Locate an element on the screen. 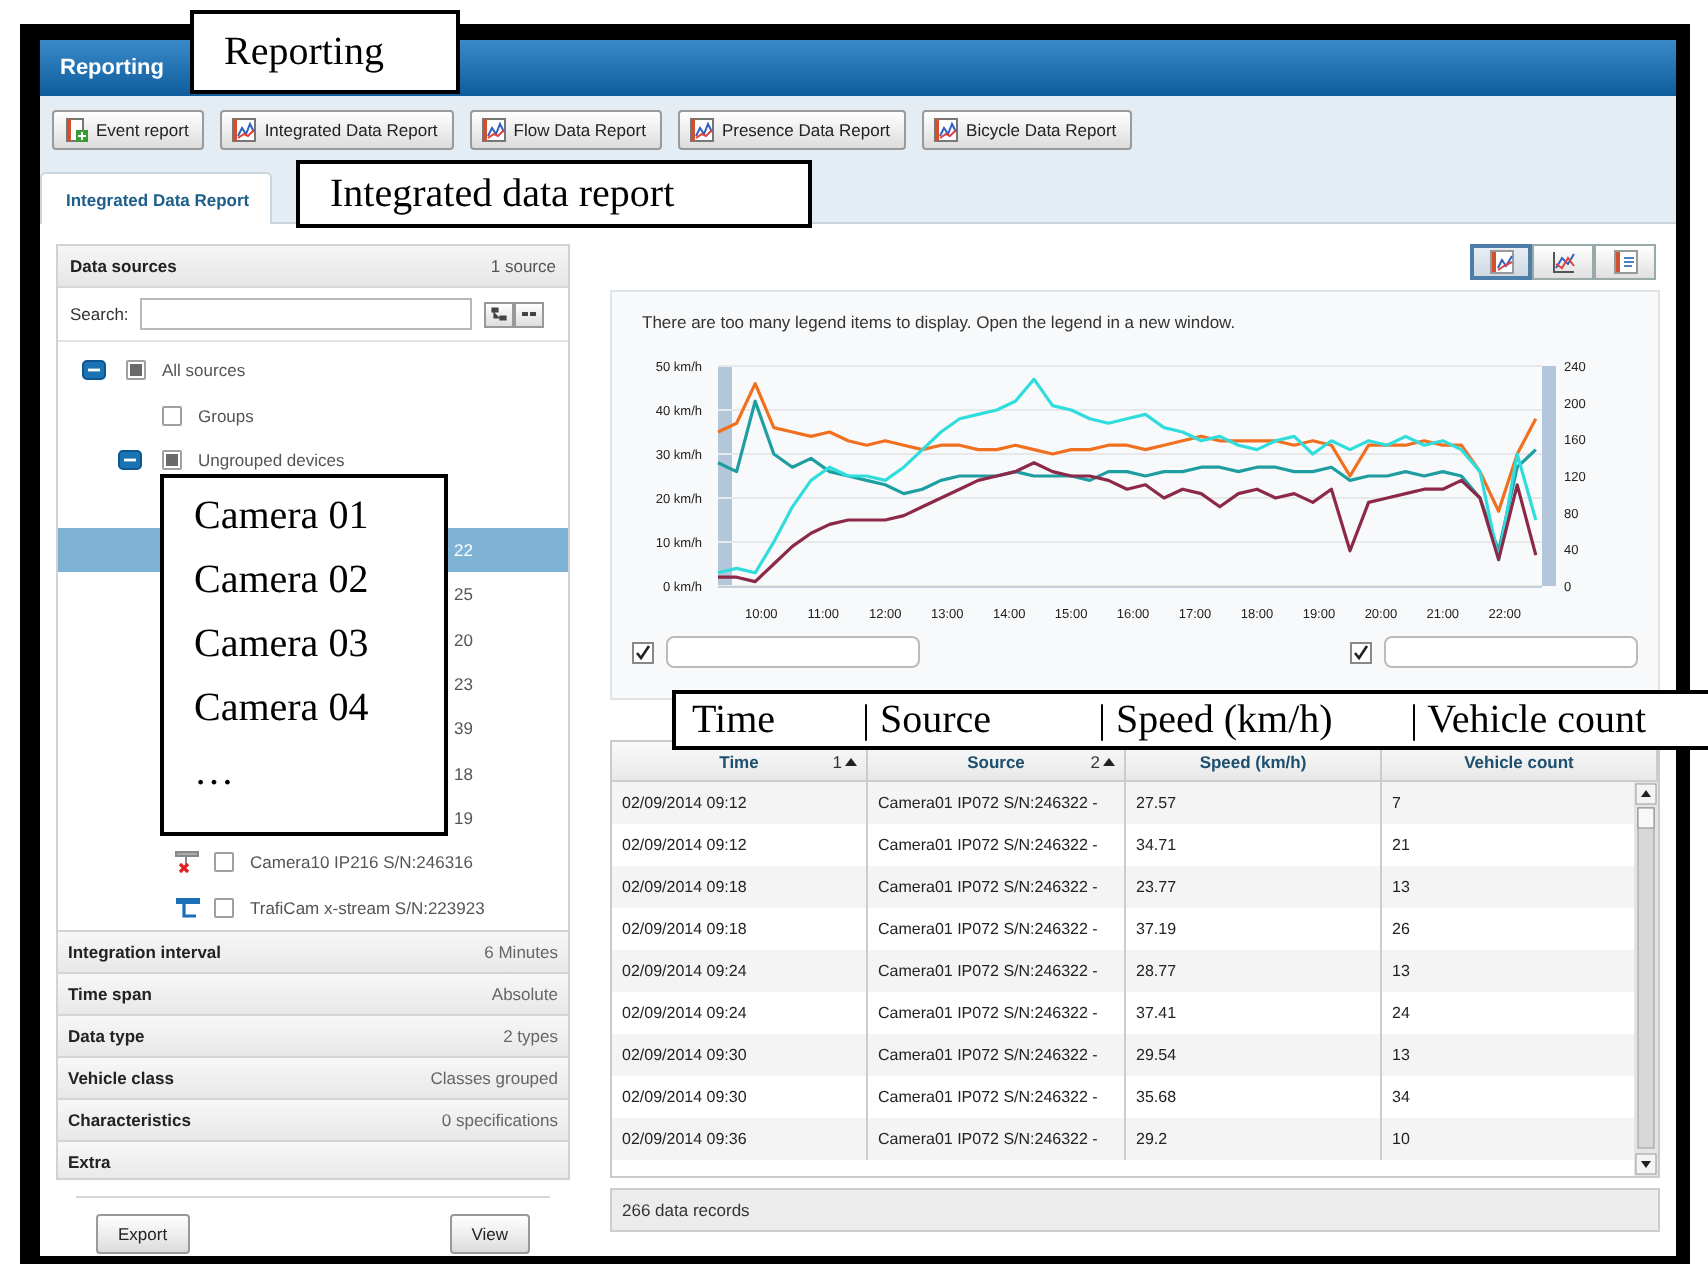 This screenshot has height=1270, width=1708. table-cell: 28.77 is located at coordinates (1254, 971).